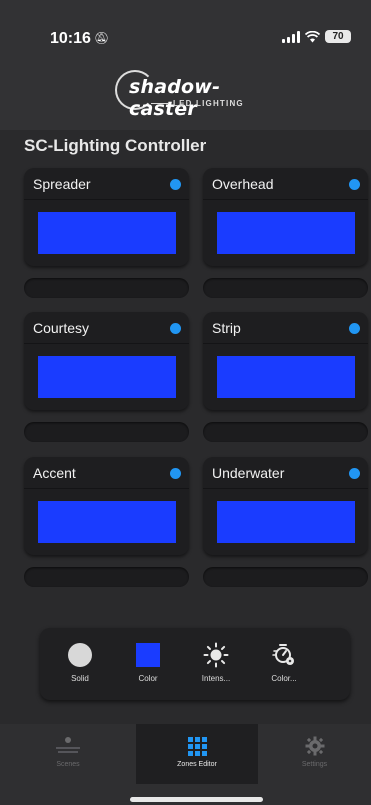 Image resolution: width=371 pixels, height=805 pixels. Describe the element at coordinates (314, 746) in the screenshot. I see `gear-icon` at that location.